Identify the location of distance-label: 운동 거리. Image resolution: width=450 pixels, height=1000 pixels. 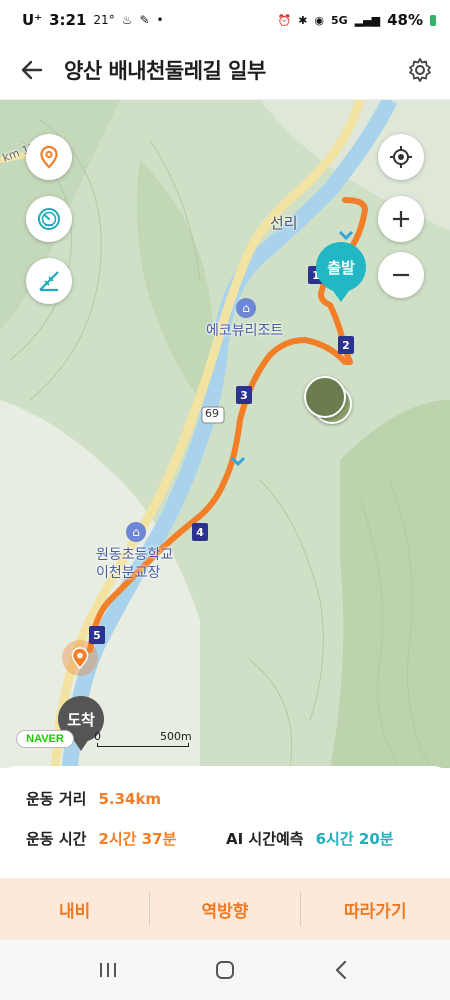
(56, 799).